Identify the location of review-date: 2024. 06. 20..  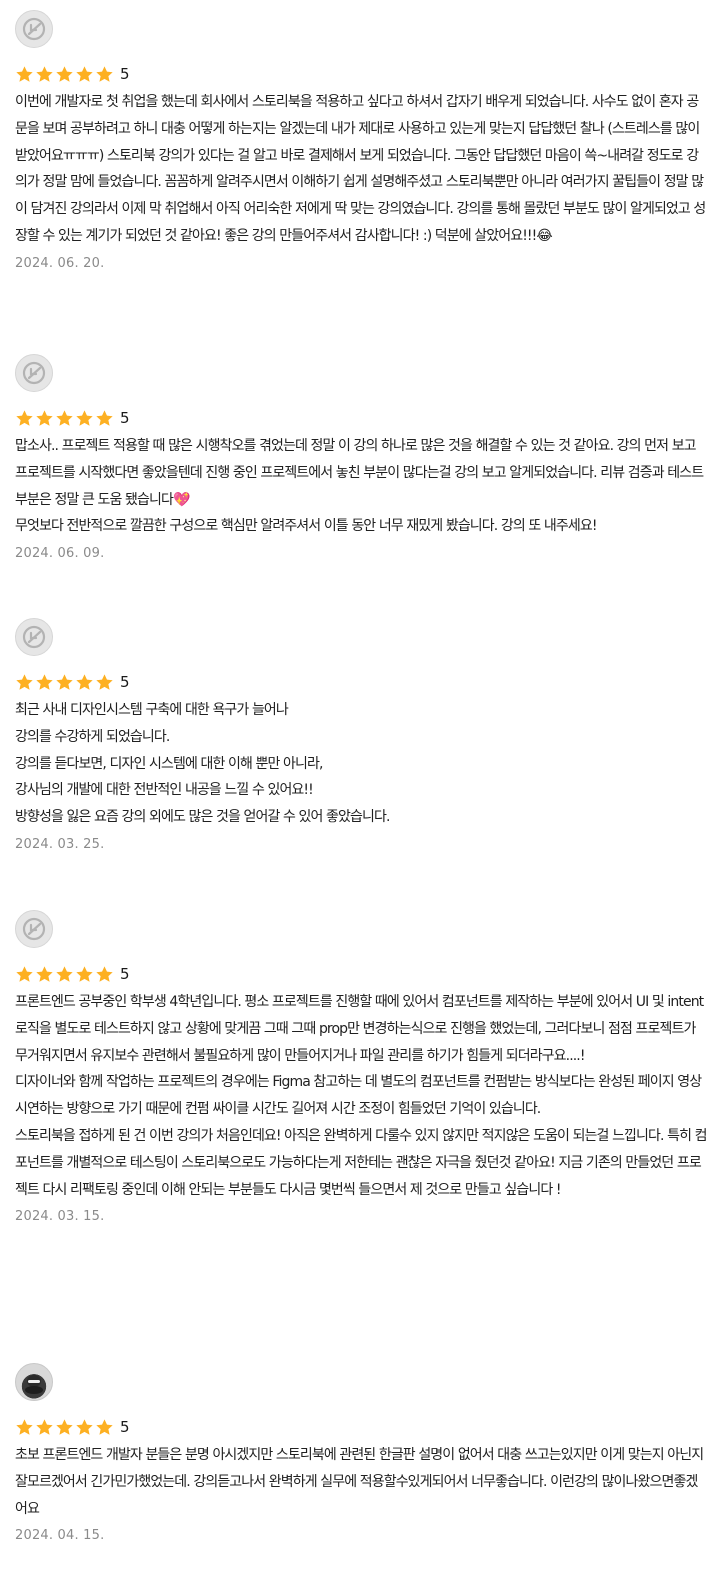
(60, 263).